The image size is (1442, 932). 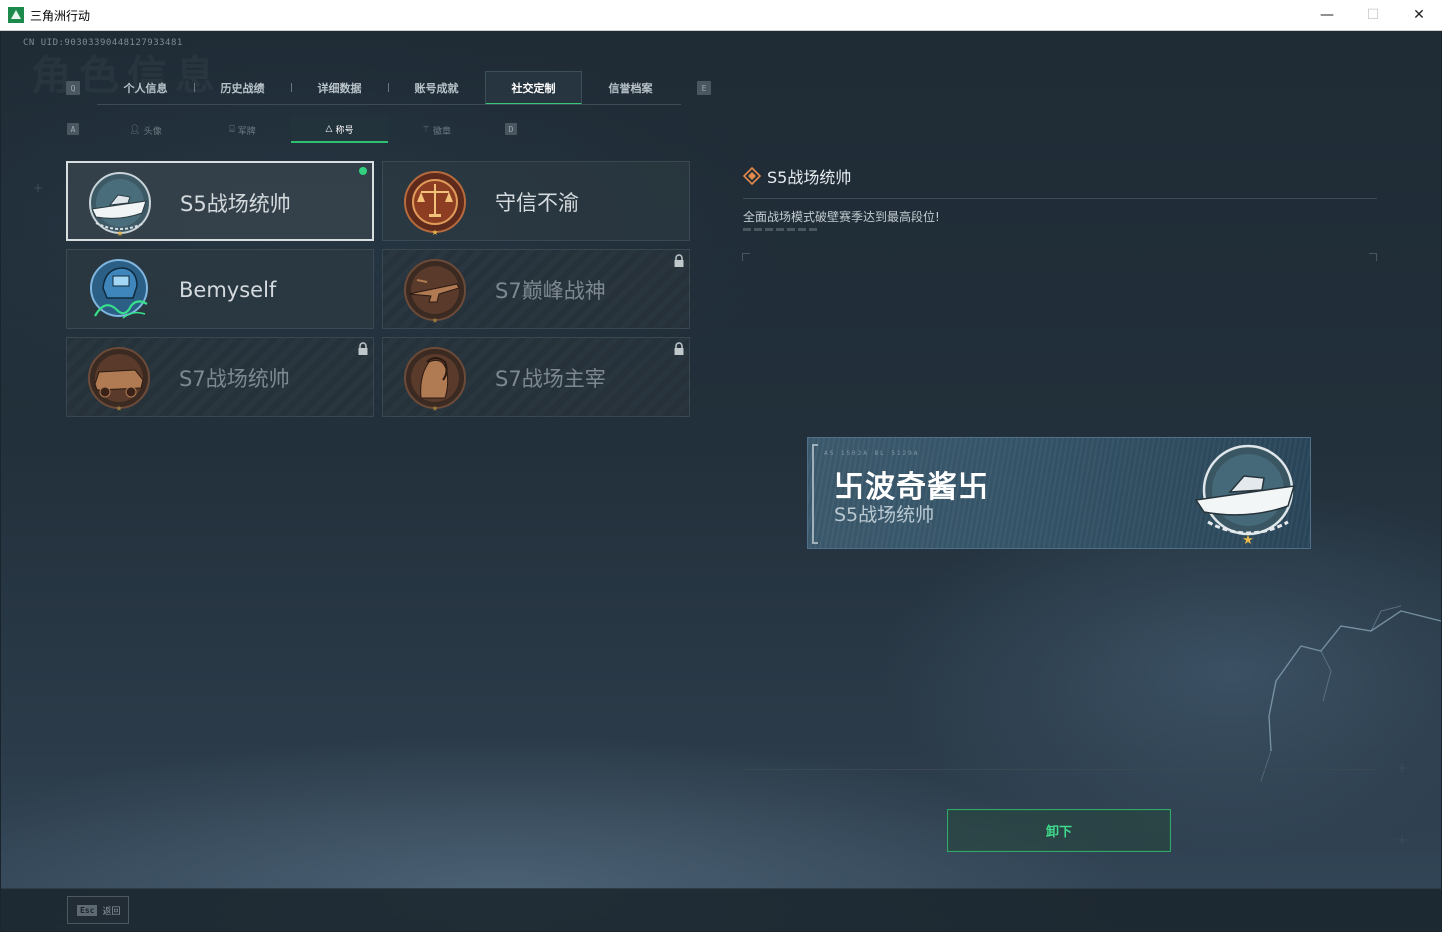 I want to click on subtab-next-key-hint: D, so click(x=511, y=129).